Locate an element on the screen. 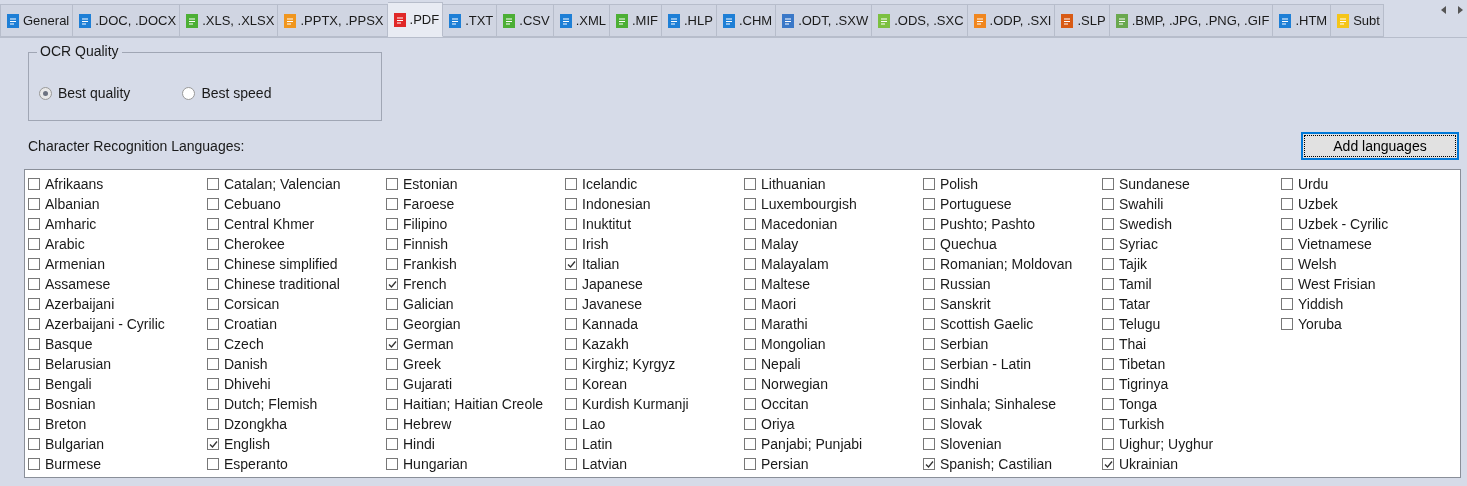 The width and height of the screenshot is (1467, 486). language-checkbox: Amharic is located at coordinates (117, 224).